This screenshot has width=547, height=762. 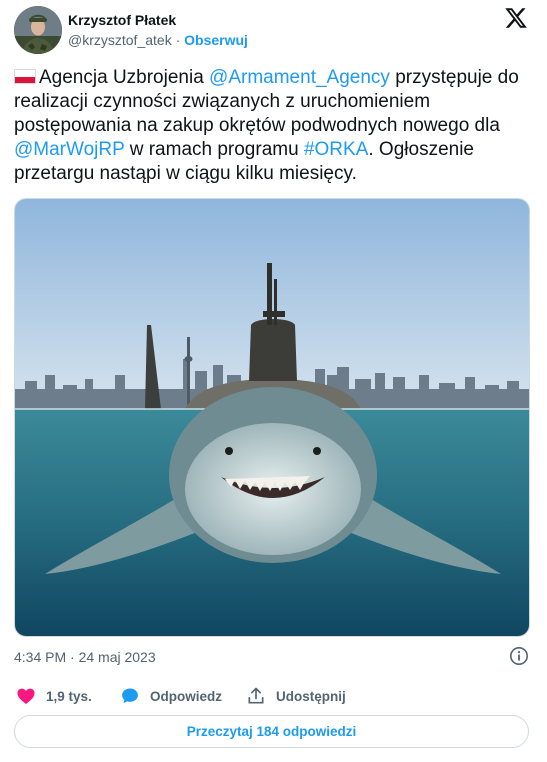 What do you see at coordinates (299, 77) in the screenshot?
I see `mention-armament-agency: @Armament_Agency` at bounding box center [299, 77].